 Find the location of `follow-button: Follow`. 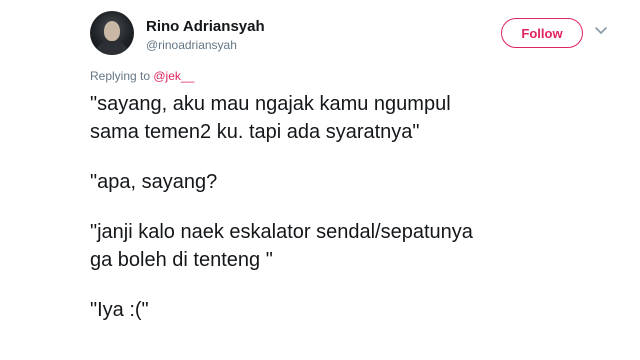

follow-button: Follow is located at coordinates (542, 33).